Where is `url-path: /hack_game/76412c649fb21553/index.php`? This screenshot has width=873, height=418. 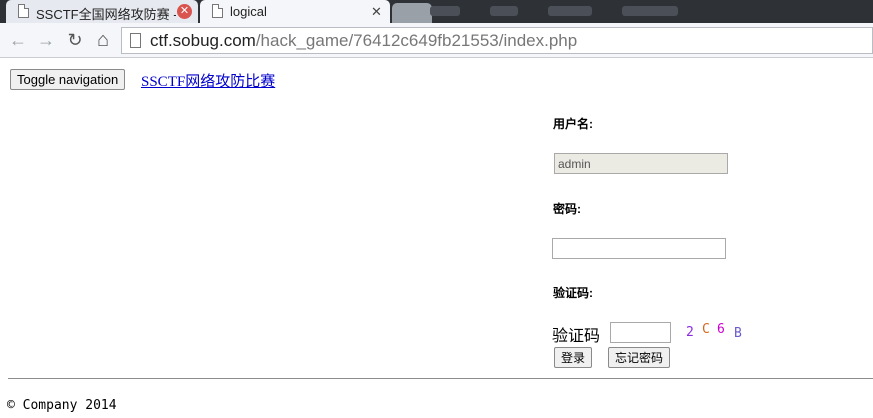
url-path: /hack_game/76412c649fb21553/index.php is located at coordinates (416, 40).